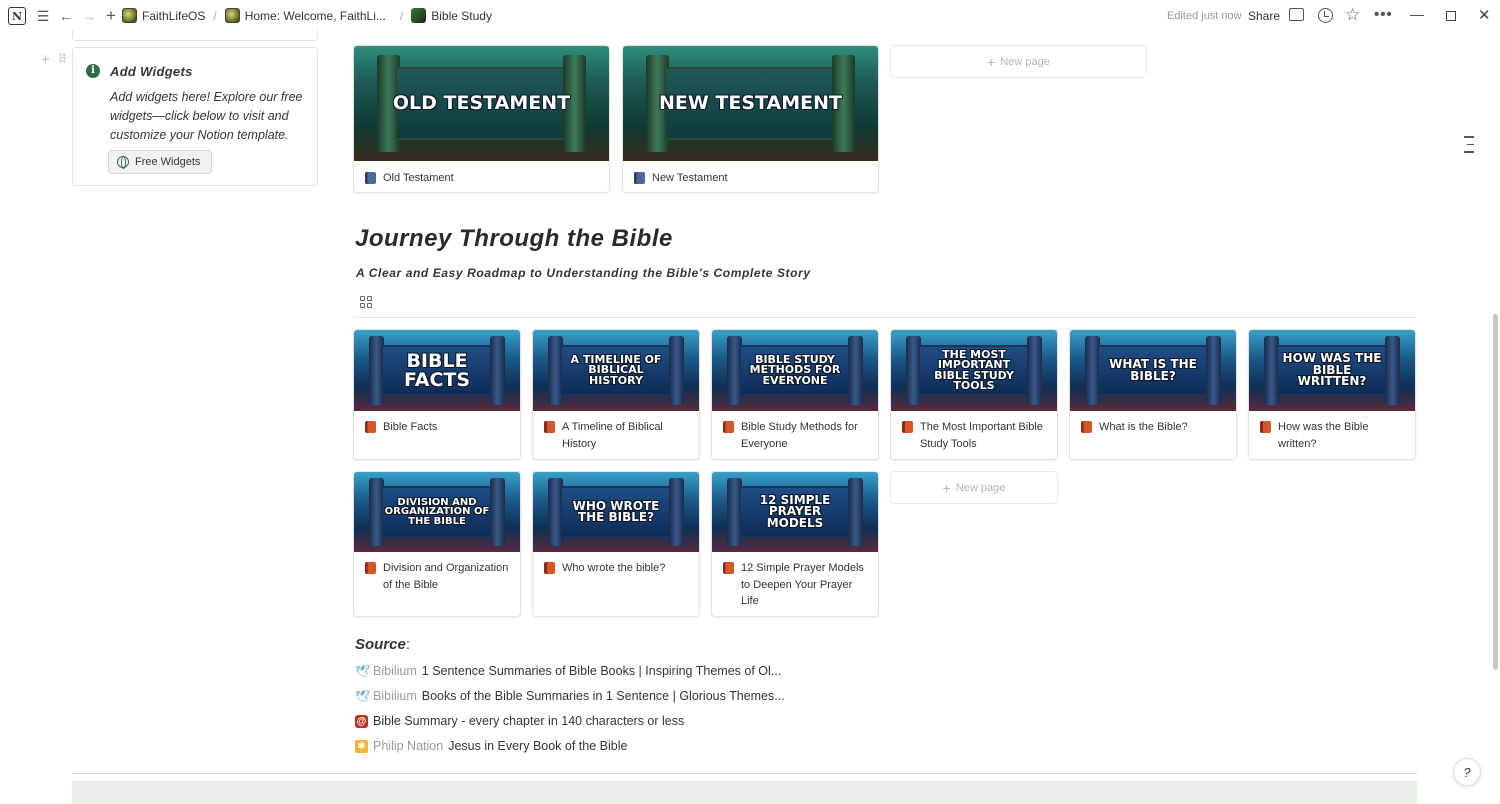 The width and height of the screenshot is (1500, 804). I want to click on cover-text: HOW WAS THE BIBLE WRITTEN?, so click(1332, 370).